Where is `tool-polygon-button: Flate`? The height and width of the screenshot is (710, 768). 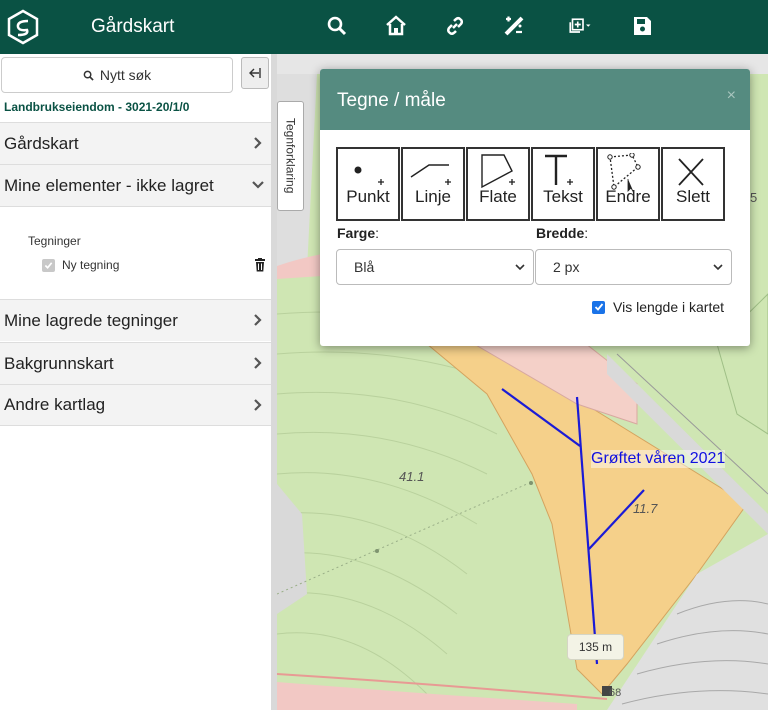 tool-polygon-button: Flate is located at coordinates (498, 184).